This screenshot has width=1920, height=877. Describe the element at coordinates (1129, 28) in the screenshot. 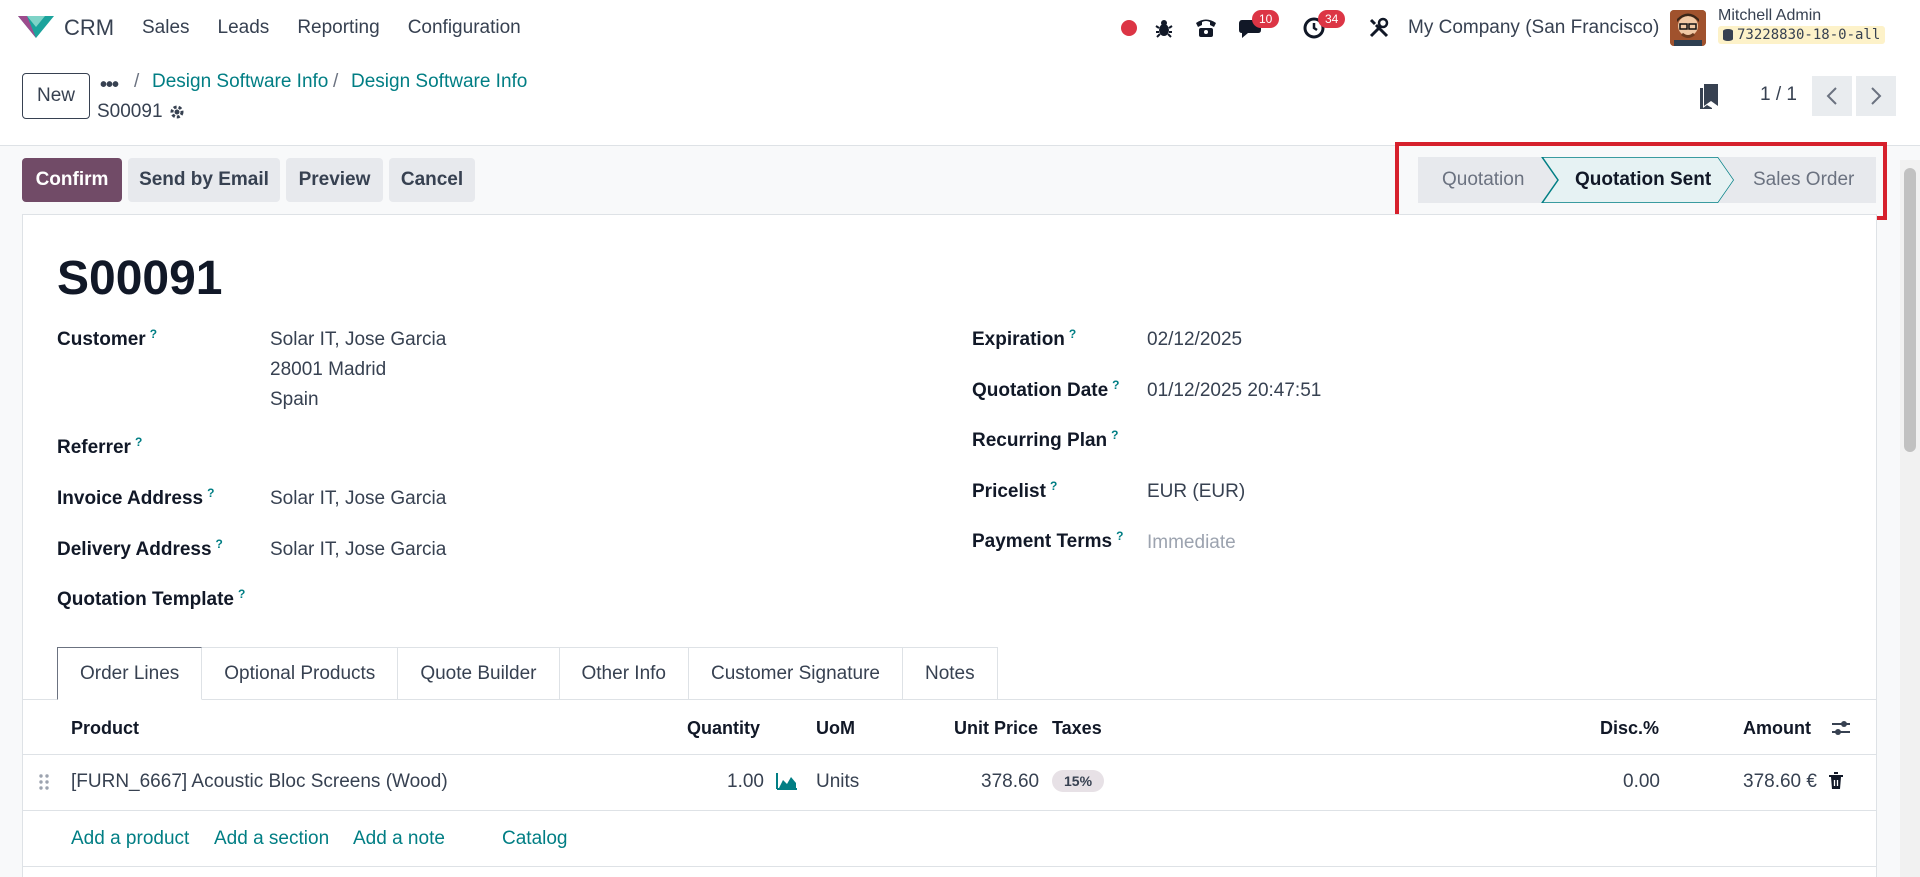

I see `record-icon` at that location.